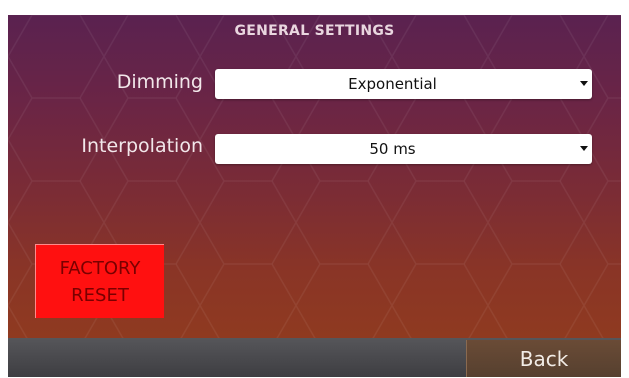 This screenshot has height=378, width=629. I want to click on interpolation-selected-value: 50 ms, so click(392, 149).